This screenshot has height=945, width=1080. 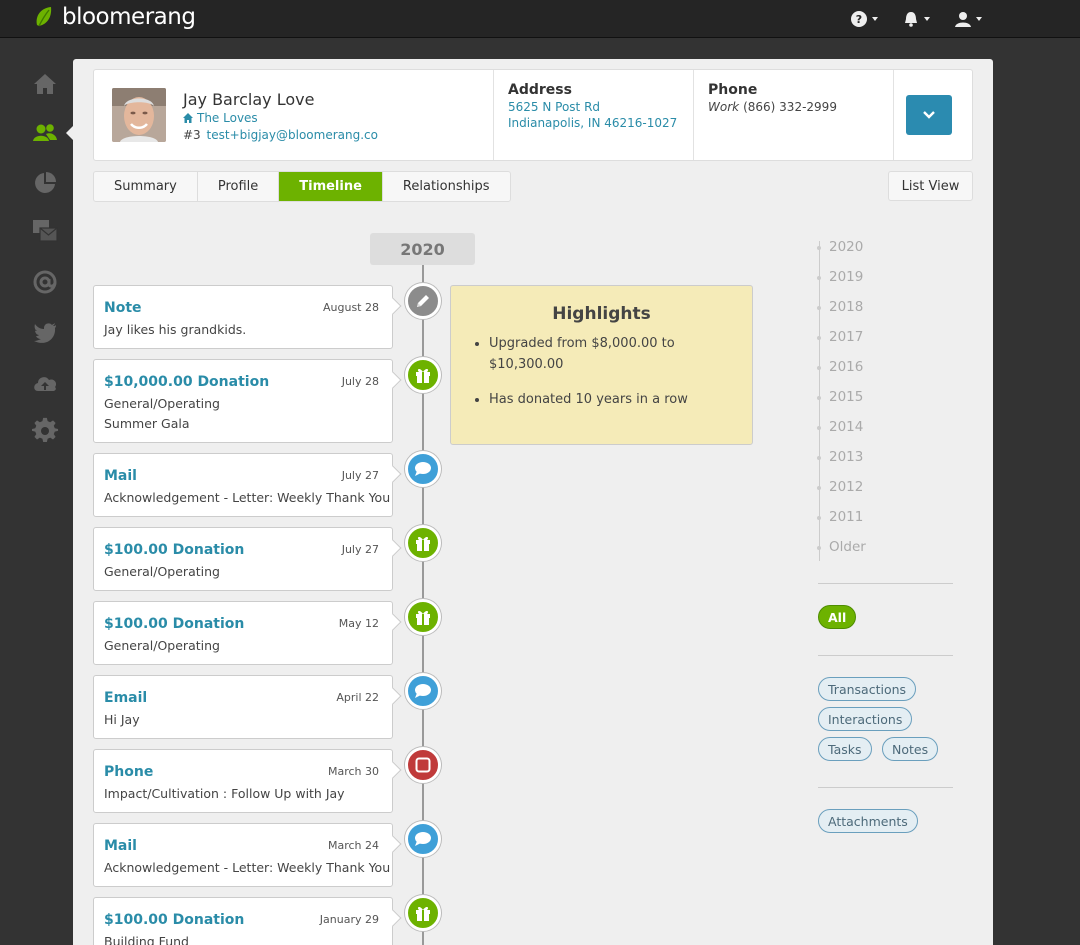 I want to click on help-icon: ?, so click(x=859, y=19).